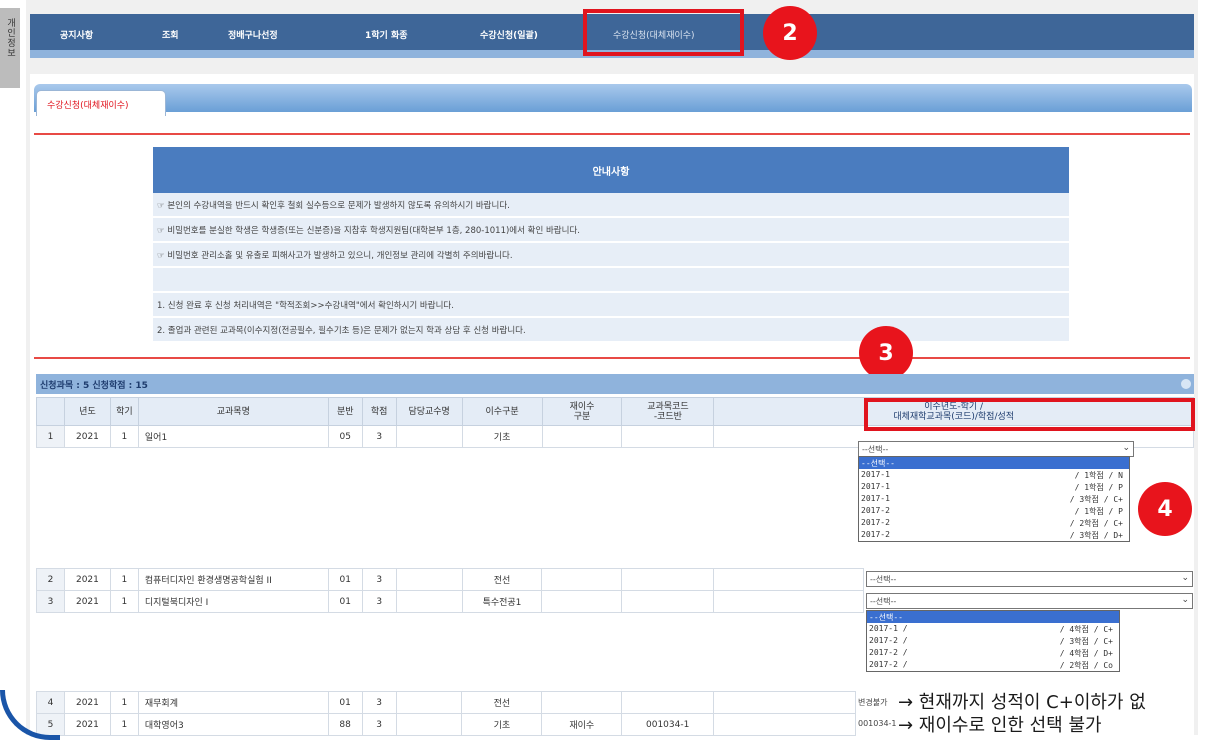  Describe the element at coordinates (993, 665) in the screenshot. I see `dropdown-option: 2017-2 // 2학점 / Co` at that location.